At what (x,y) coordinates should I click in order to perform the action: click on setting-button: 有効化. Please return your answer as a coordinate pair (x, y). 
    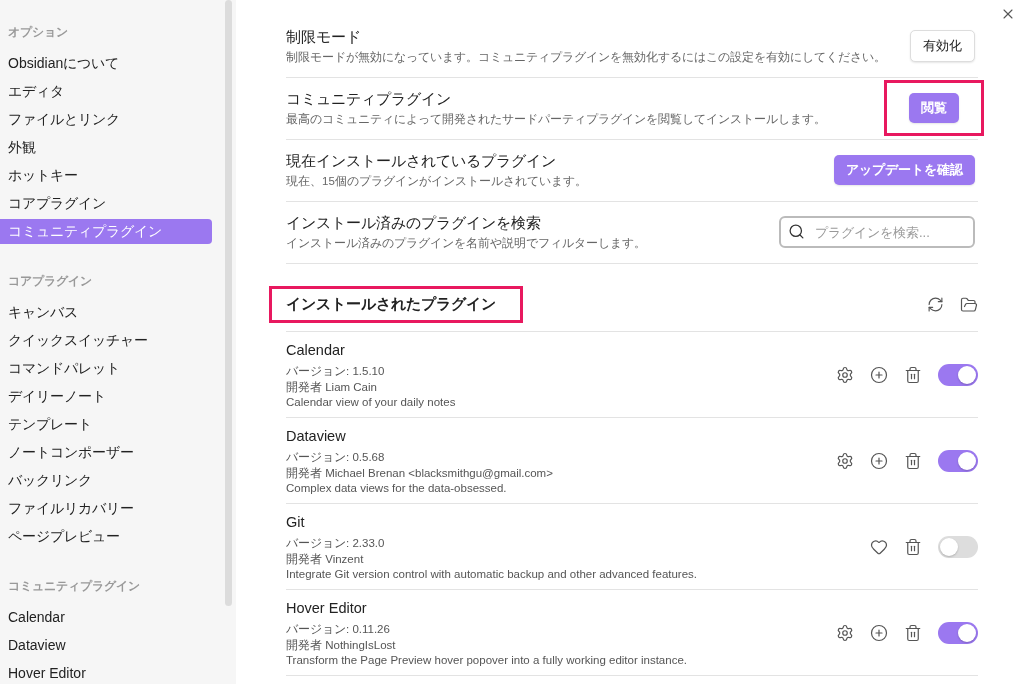
    Looking at the image, I should click on (942, 46).